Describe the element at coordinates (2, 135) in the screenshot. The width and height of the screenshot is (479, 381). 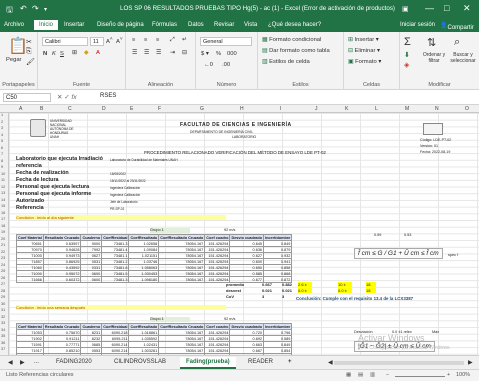
I see `row-header: 4` at that location.